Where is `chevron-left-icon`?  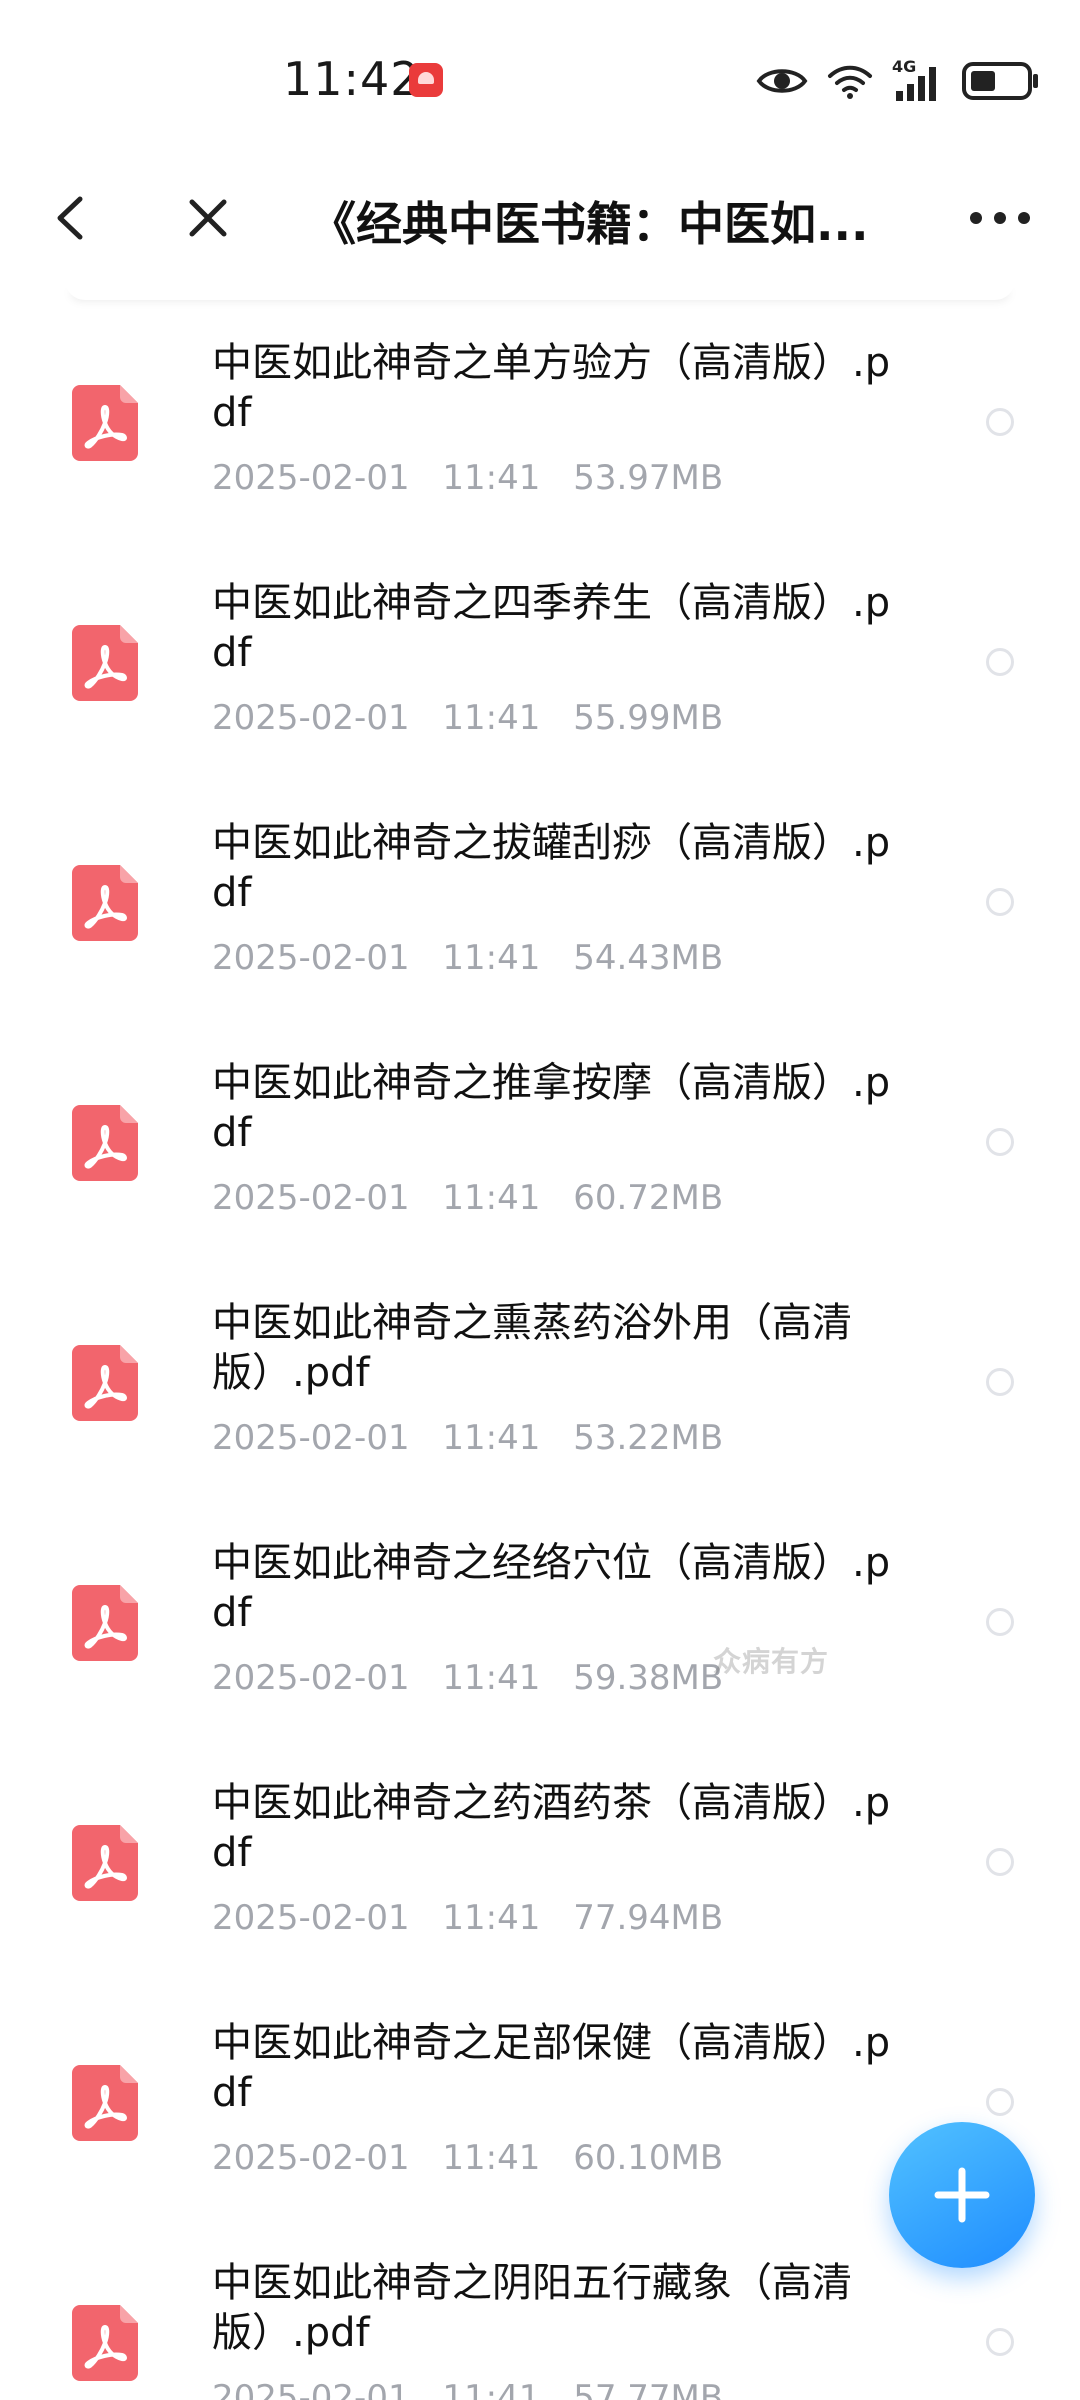 chevron-left-icon is located at coordinates (70, 218).